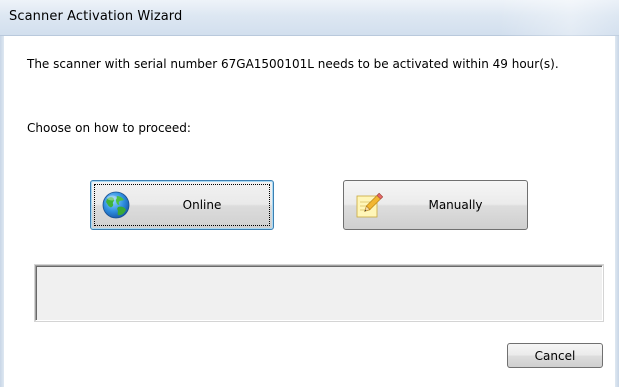 The height and width of the screenshot is (387, 619). I want to click on online-button-label: Online, so click(202, 205).